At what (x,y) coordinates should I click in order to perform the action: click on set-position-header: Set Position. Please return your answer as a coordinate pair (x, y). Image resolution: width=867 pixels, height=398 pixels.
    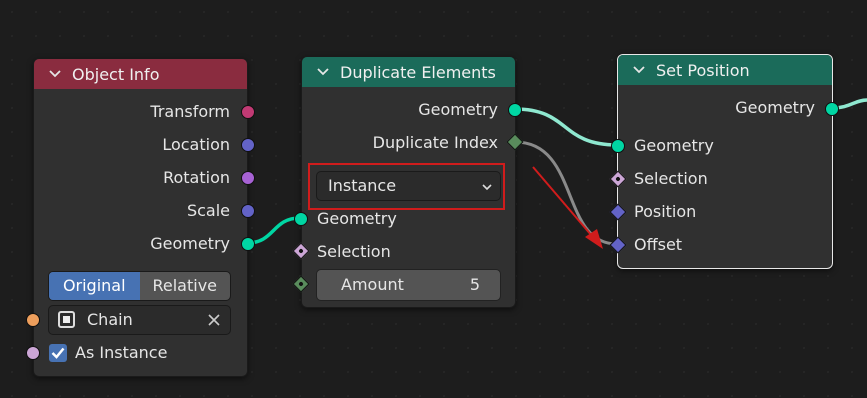
    Looking at the image, I should click on (725, 70).